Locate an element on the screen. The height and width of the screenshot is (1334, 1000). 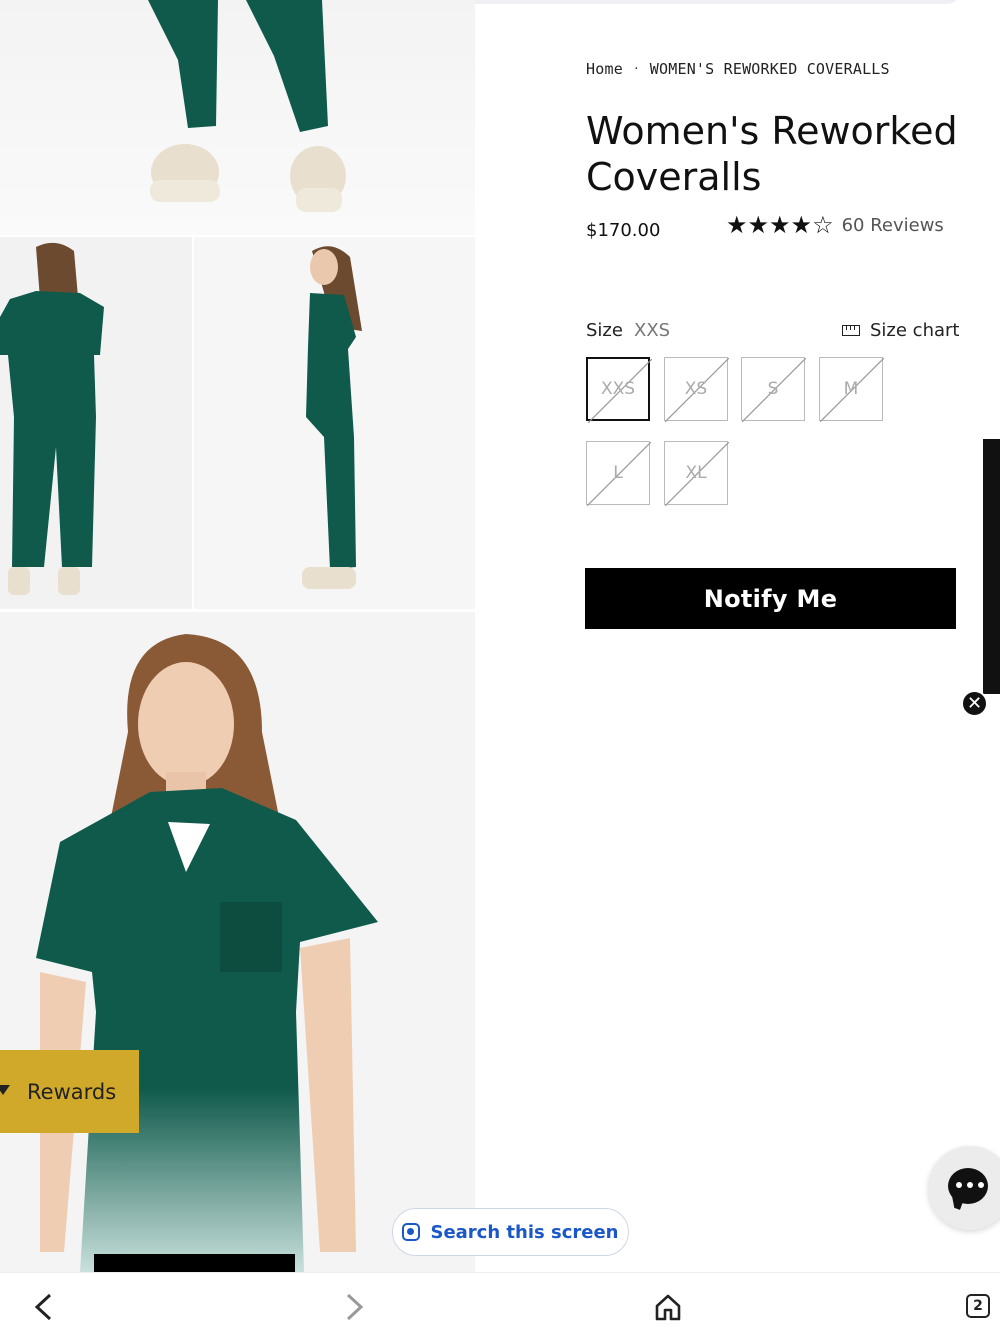
size-option-label: XXS is located at coordinates (618, 389).